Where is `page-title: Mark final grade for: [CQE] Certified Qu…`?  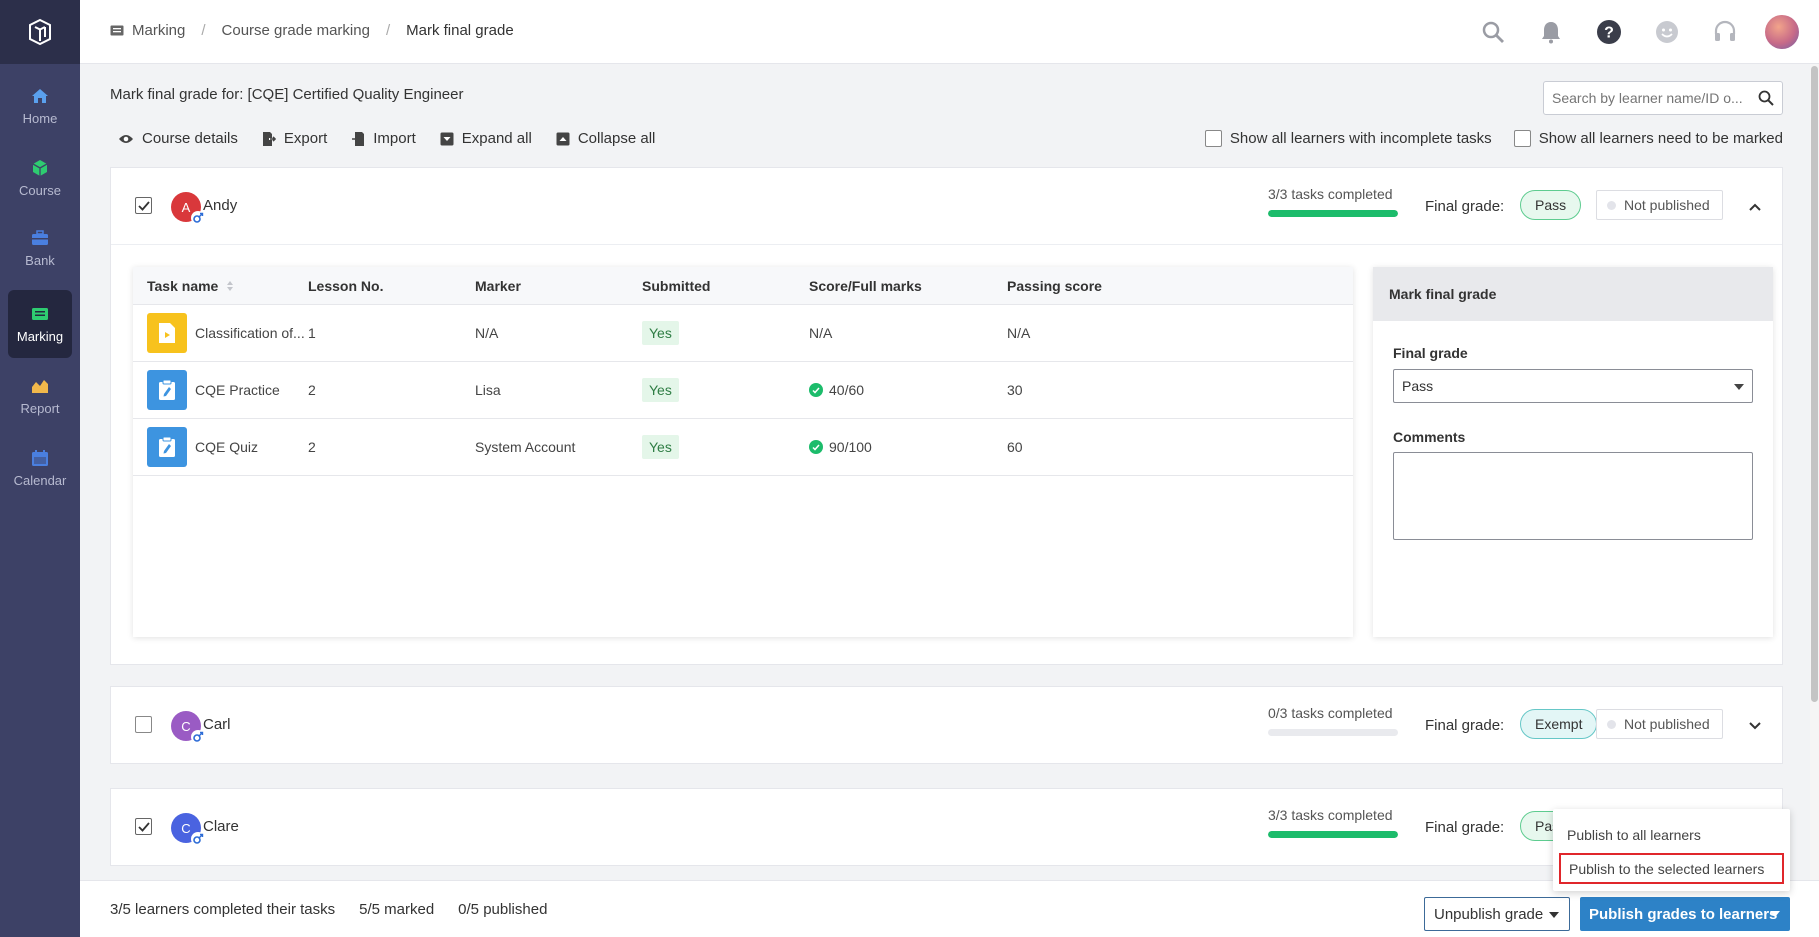 page-title: Mark final grade for: [CQE] Certified Qu… is located at coordinates (287, 94).